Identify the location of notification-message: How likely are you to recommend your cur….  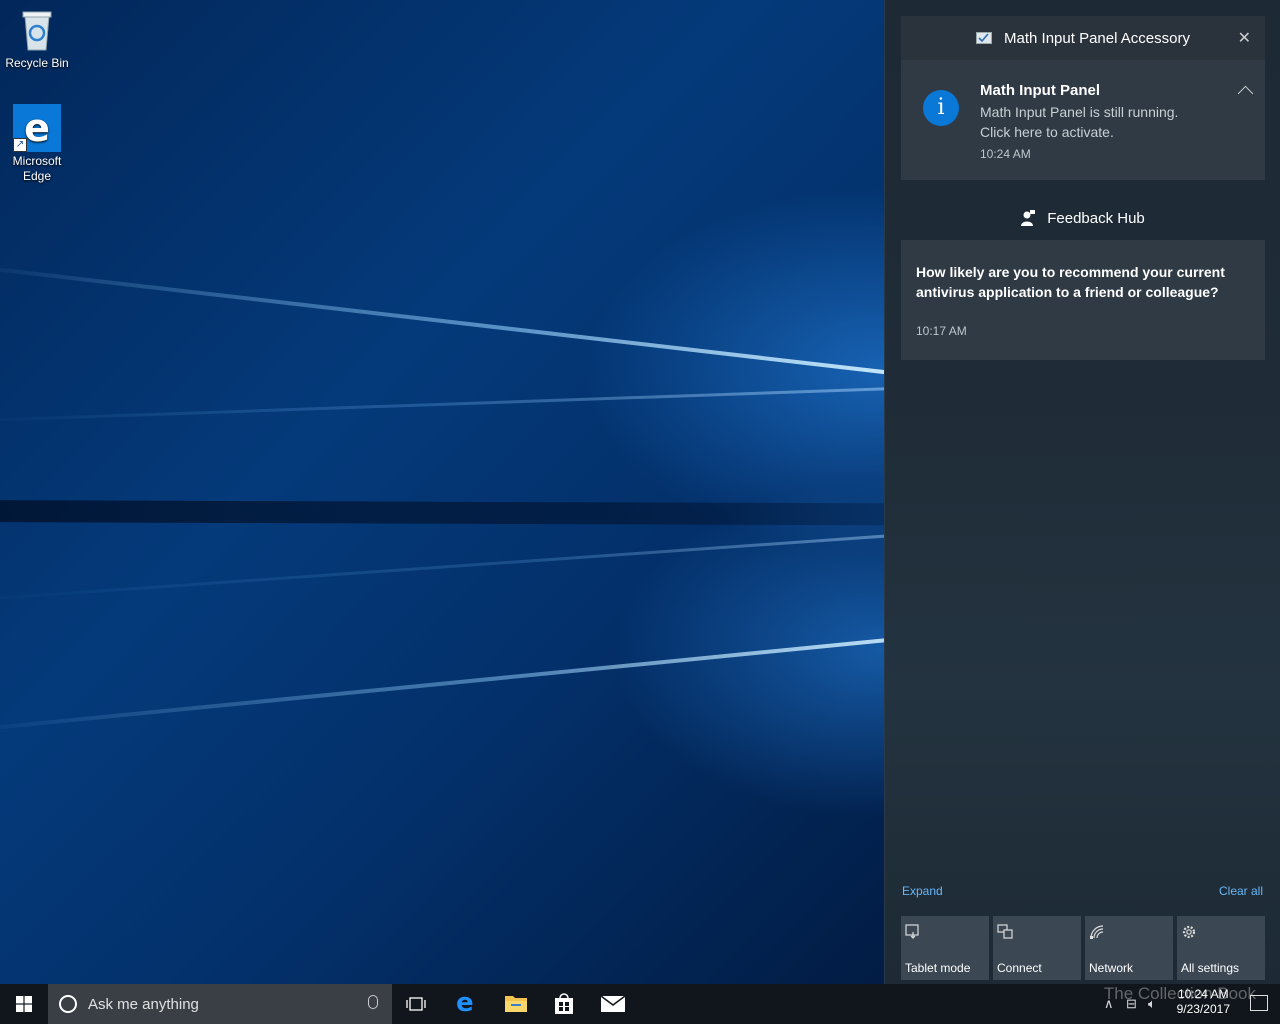
(1070, 282).